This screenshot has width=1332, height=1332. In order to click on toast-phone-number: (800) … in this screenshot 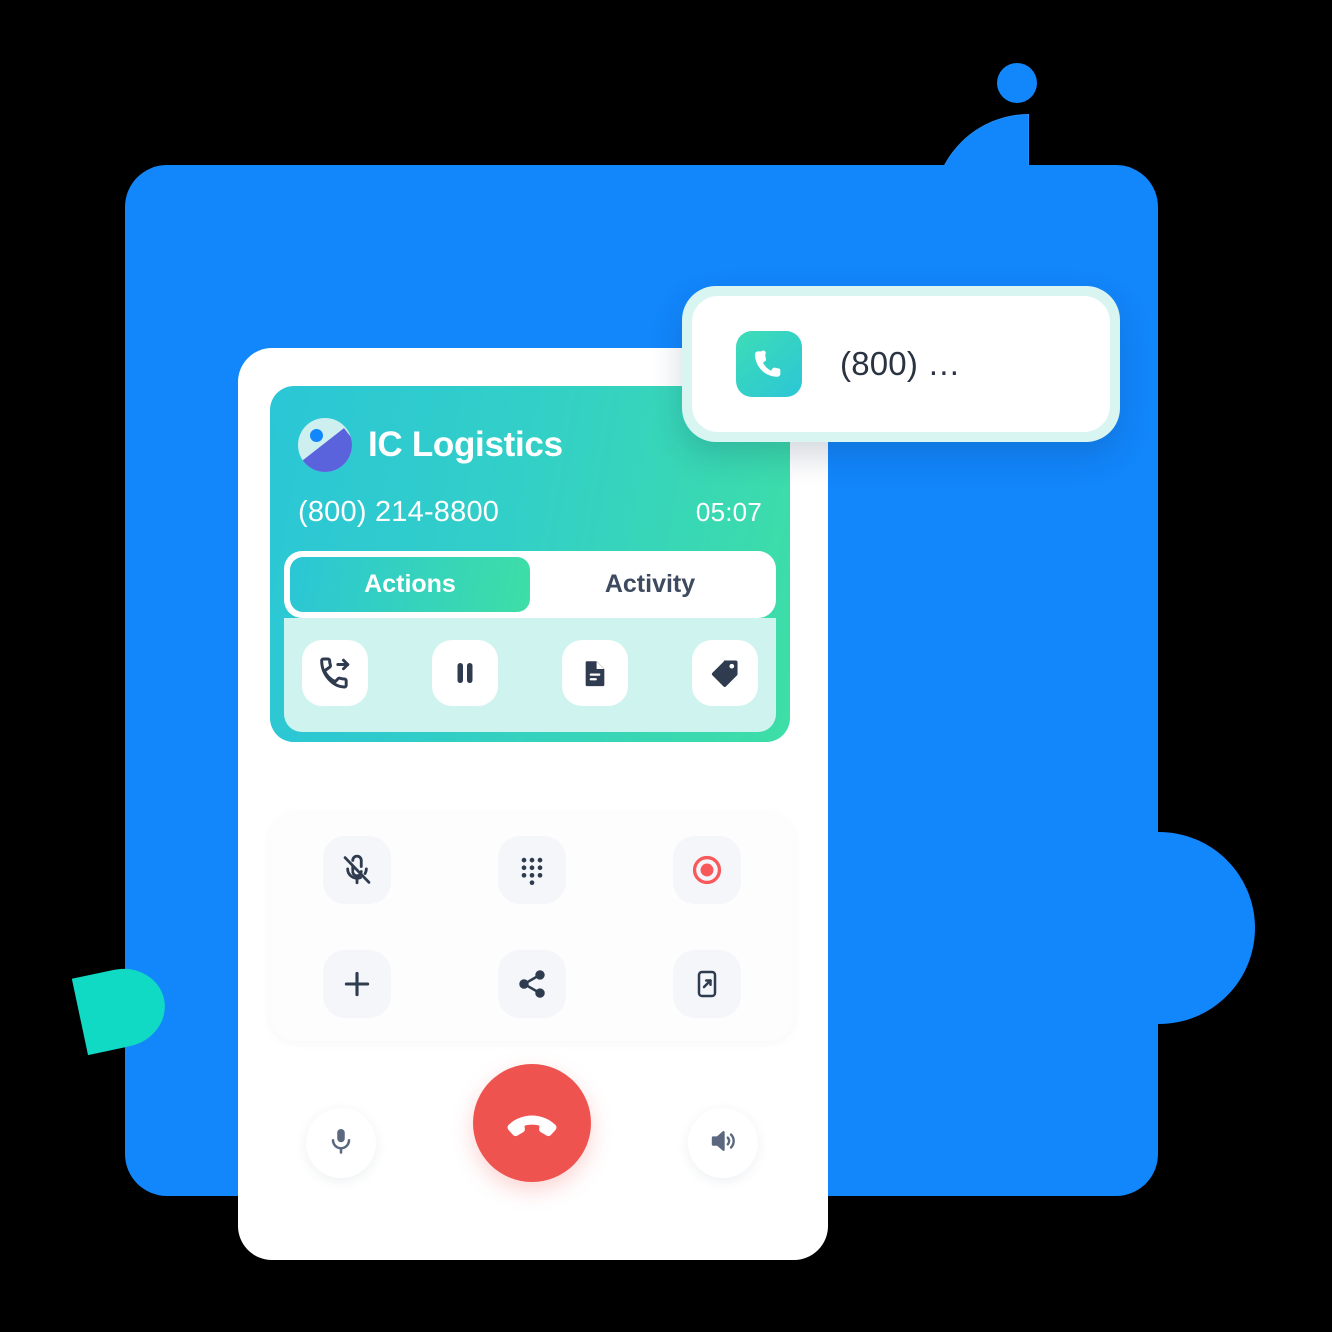, I will do `click(900, 363)`.